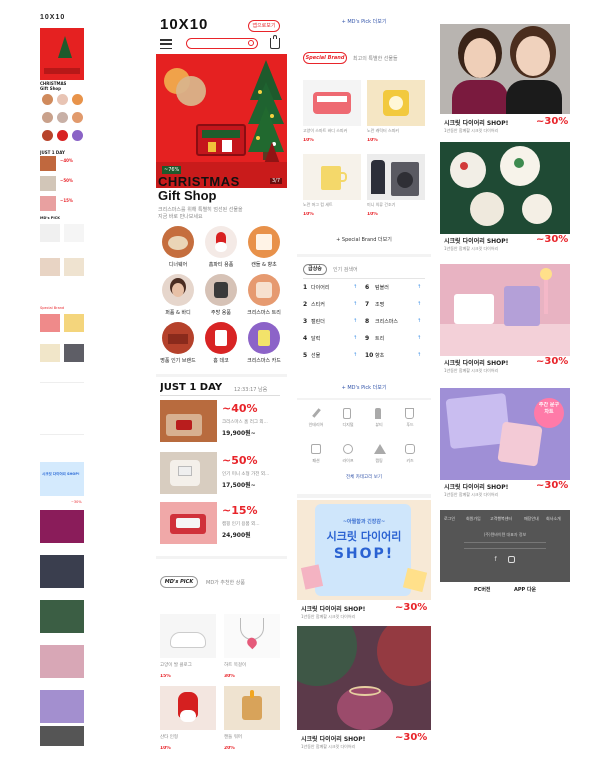  What do you see at coordinates (364, 536) in the screenshot?
I see `diary-banner-line2: 시크릿 다이어리` at bounding box center [364, 536].